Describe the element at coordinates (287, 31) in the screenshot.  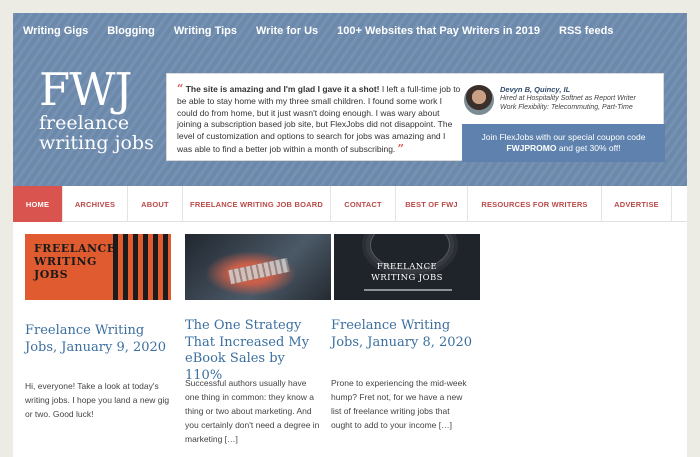
I see `topnav-write-for-us: Write for Us` at that location.